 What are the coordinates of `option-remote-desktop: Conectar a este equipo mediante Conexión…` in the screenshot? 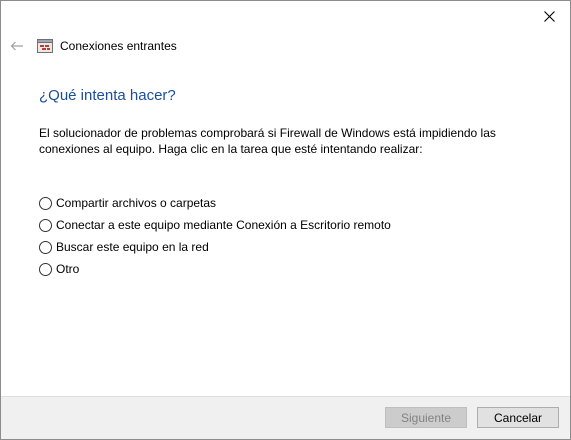 It's located at (215, 225).